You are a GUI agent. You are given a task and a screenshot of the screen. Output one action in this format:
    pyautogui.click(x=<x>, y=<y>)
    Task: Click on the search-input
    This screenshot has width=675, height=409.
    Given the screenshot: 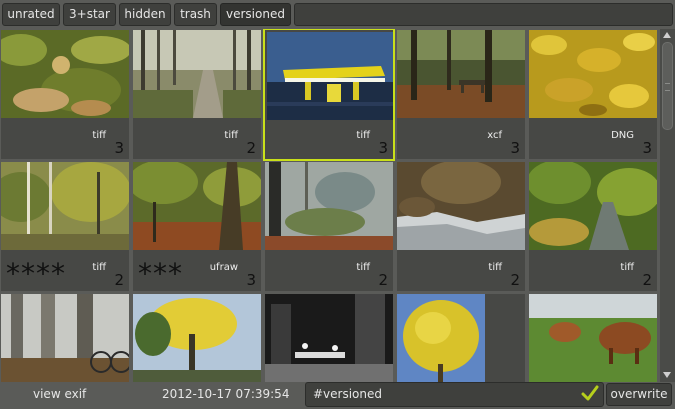 What is the action you would take?
    pyautogui.click(x=483, y=14)
    